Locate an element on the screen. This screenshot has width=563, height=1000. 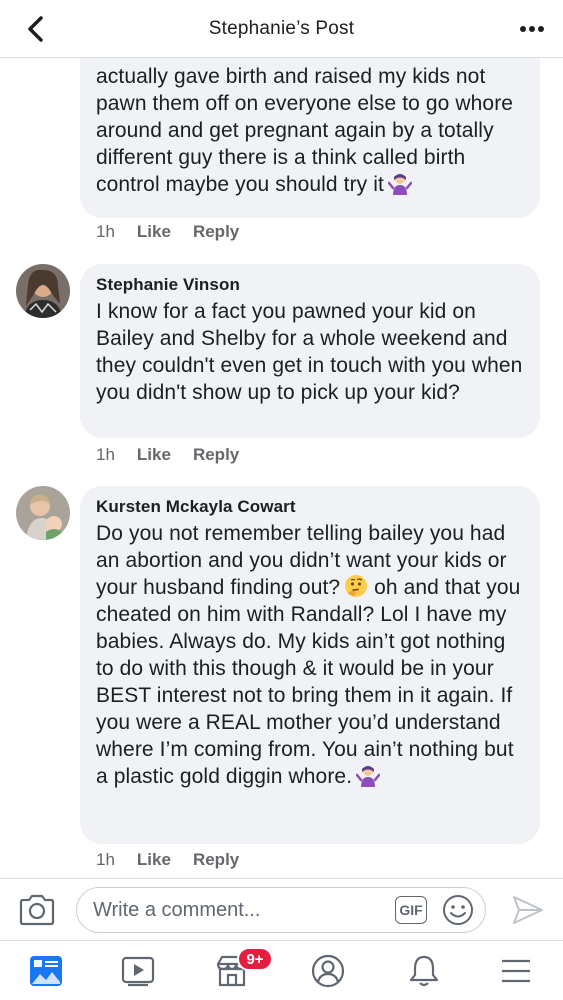
send-icon is located at coordinates (528, 910).